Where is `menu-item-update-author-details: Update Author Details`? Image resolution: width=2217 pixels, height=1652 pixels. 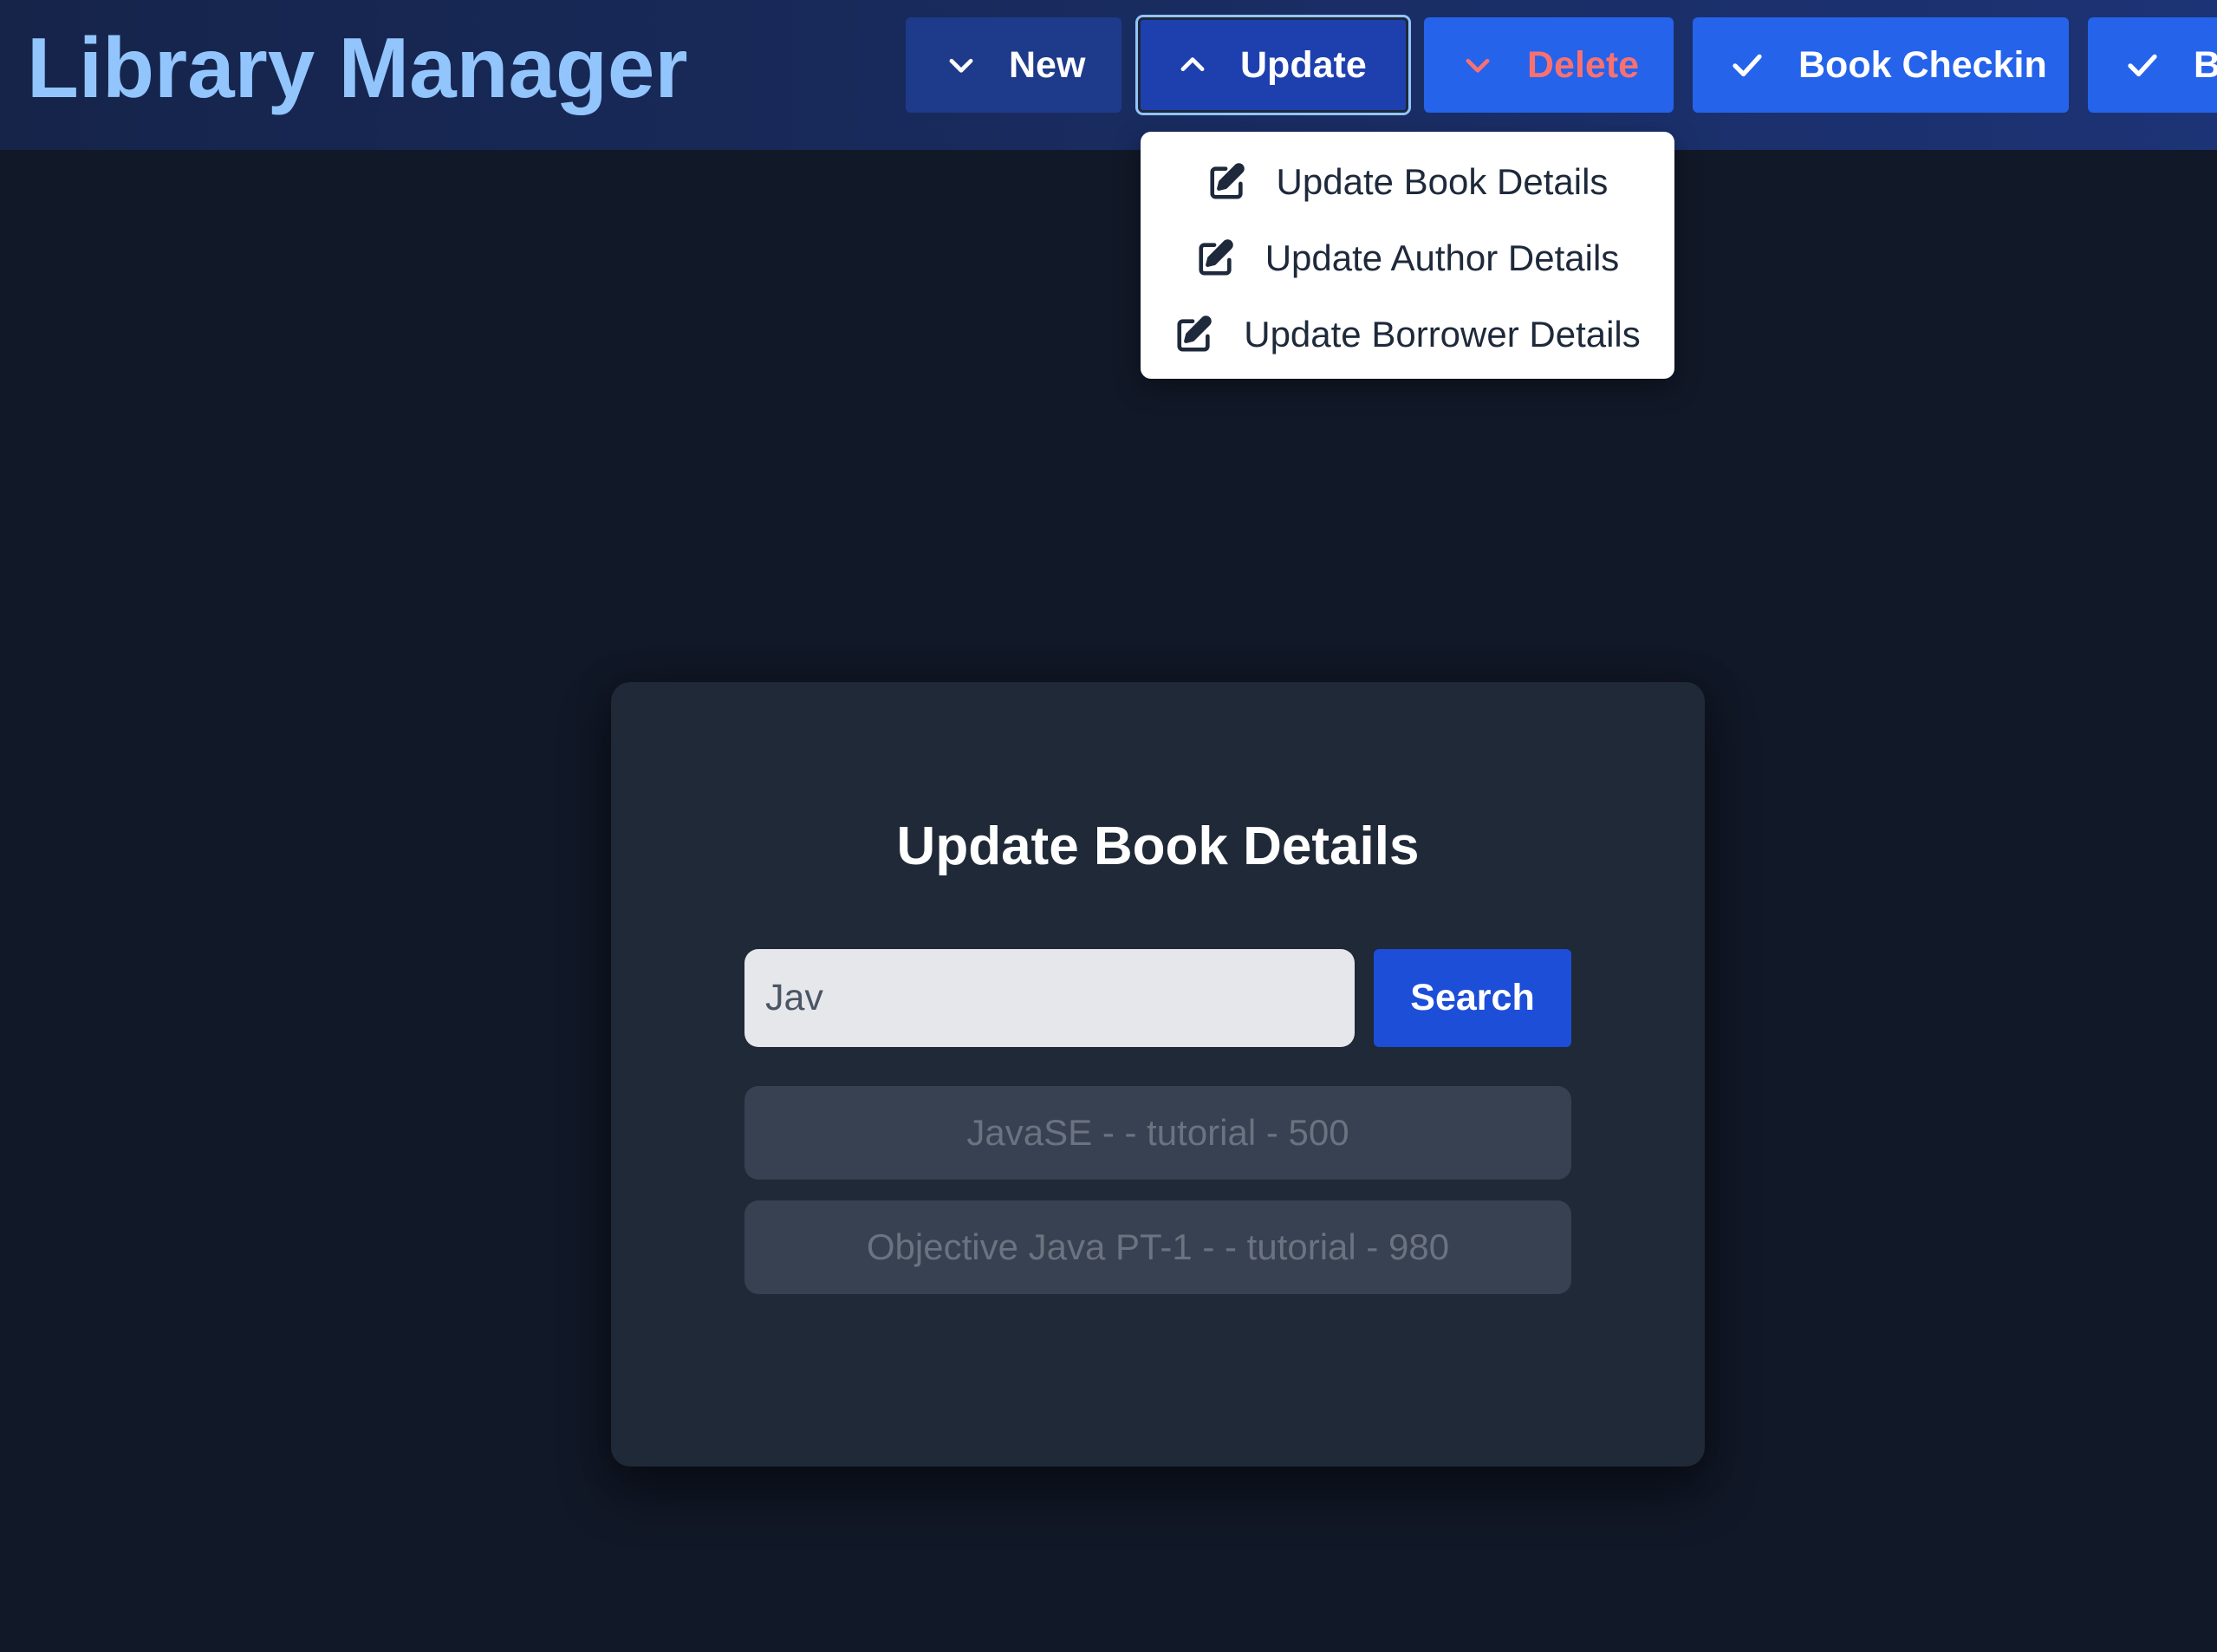
menu-item-update-author-details: Update Author Details is located at coordinates (1407, 258).